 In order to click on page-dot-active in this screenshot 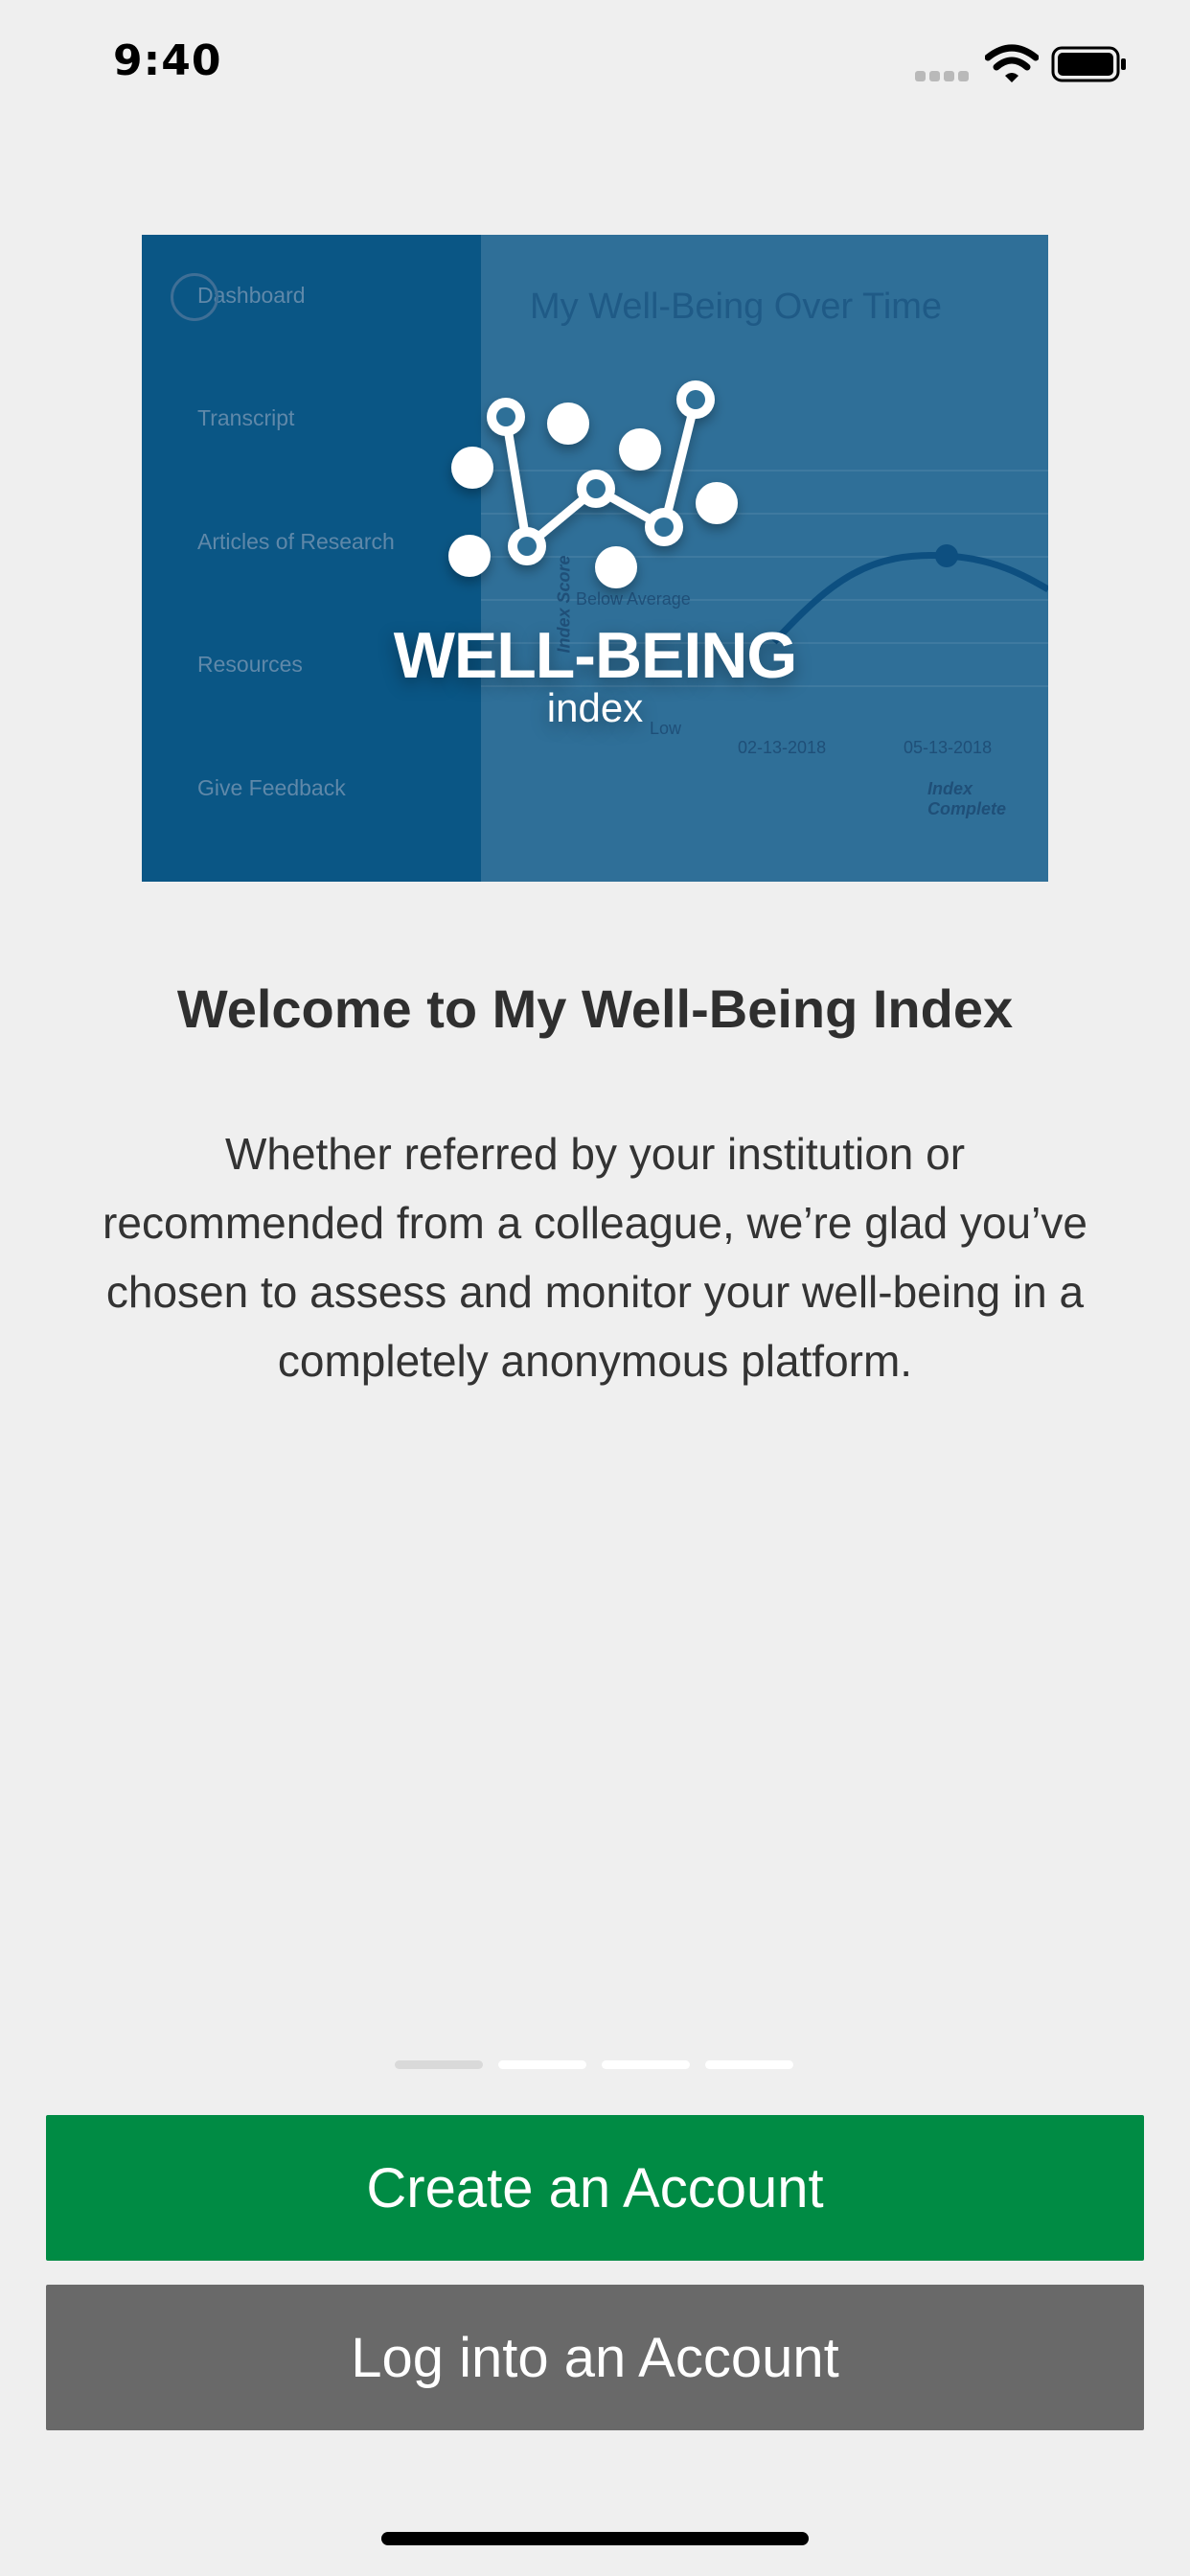, I will do `click(439, 2064)`.